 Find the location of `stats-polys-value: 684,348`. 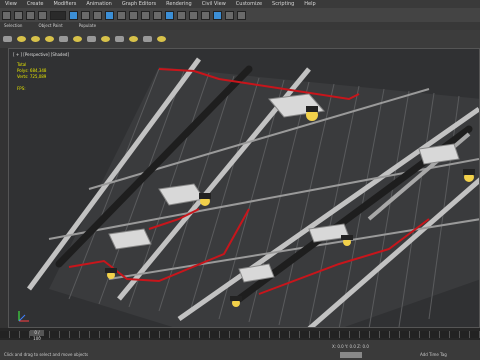

stats-polys-value: 684,348 is located at coordinates (38, 70).